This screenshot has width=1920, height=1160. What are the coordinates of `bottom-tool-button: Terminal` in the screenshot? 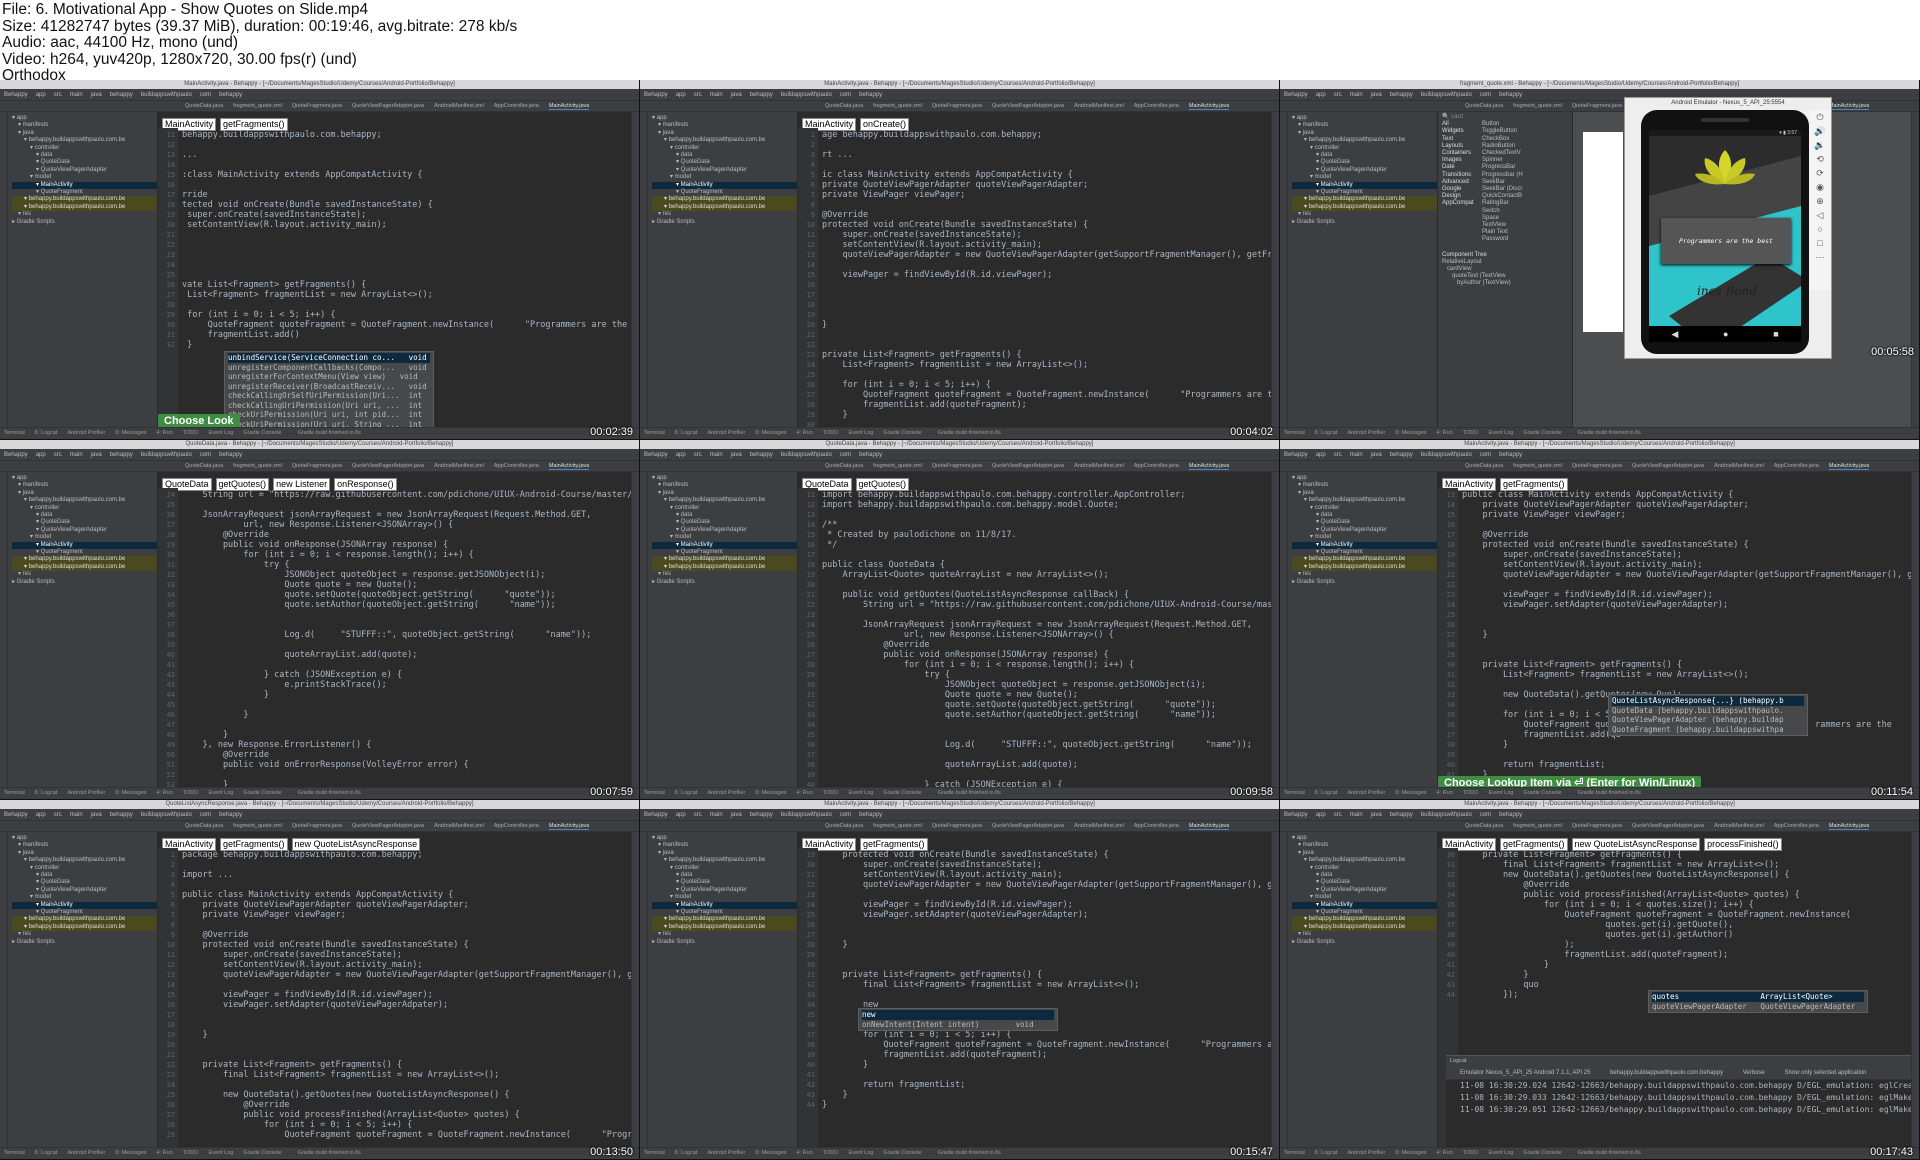 It's located at (654, 793).